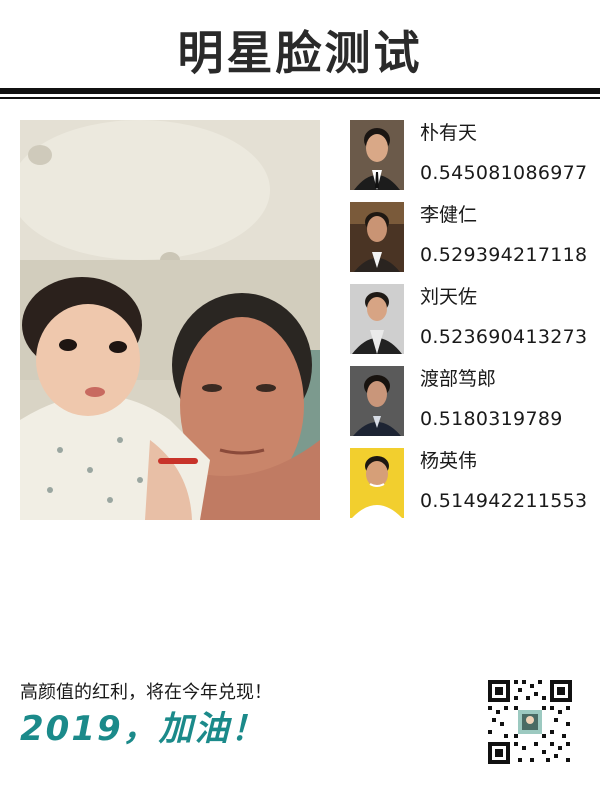 The height and width of the screenshot is (800, 600). I want to click on match-result: 渡部笃郎 0.5180319789, so click(470, 401).